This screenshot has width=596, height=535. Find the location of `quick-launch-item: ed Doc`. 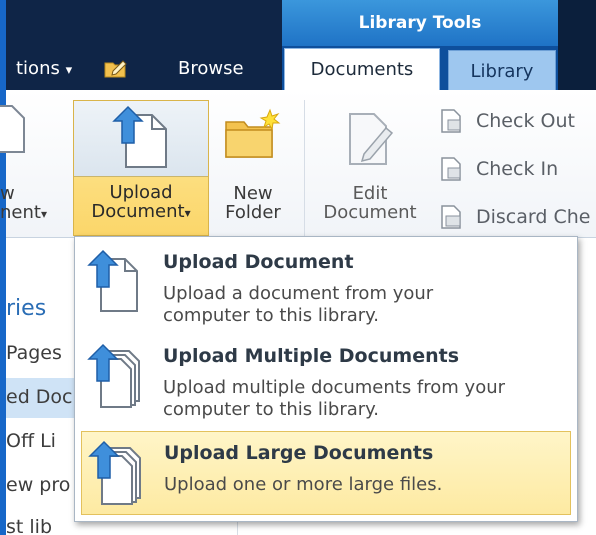

quick-launch-item: ed Doc is located at coordinates (39, 397).